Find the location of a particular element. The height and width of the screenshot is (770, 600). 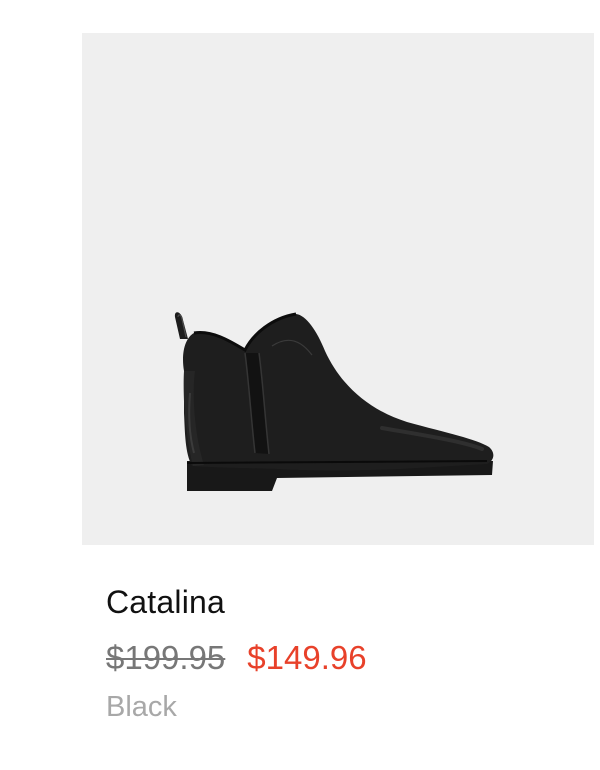

original-price: $199.95 is located at coordinates (166, 657).